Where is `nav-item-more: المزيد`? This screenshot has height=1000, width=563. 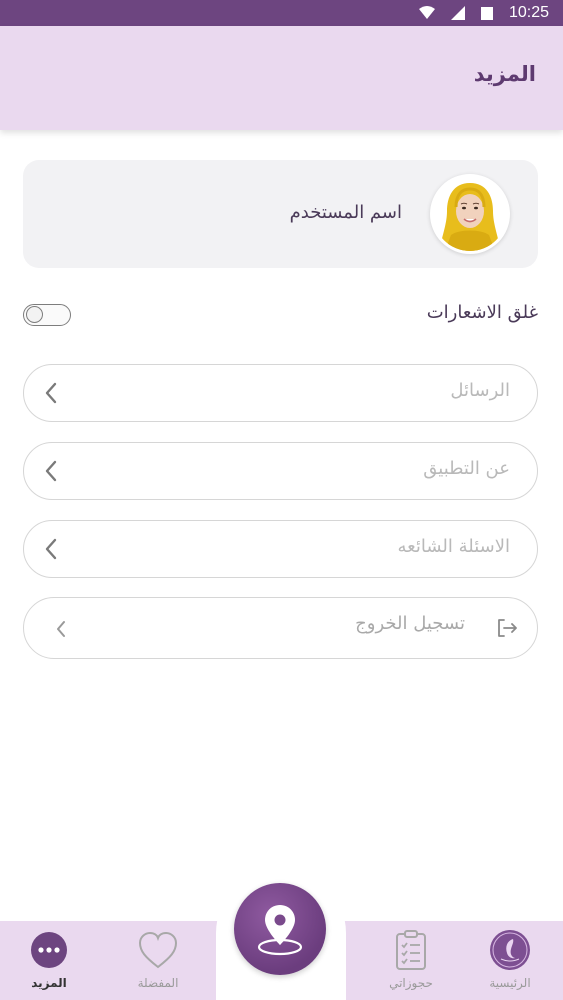 nav-item-more: المزيد is located at coordinates (49, 960).